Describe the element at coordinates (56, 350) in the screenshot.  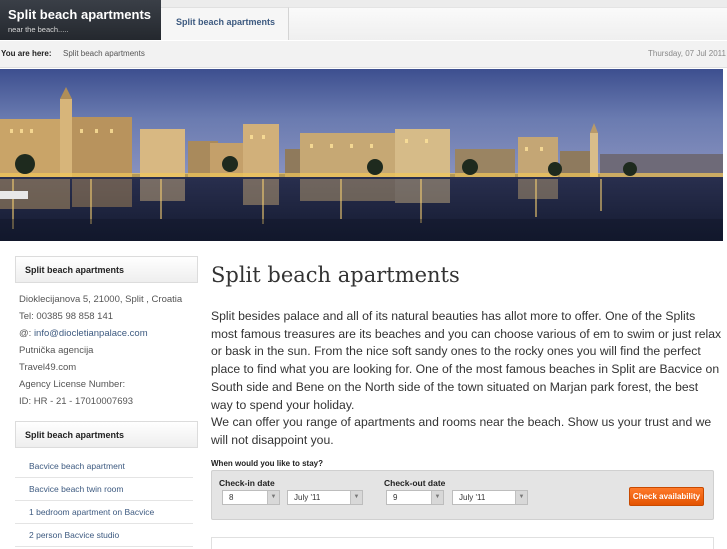
I see `contact-agency: Putnička agencija` at that location.